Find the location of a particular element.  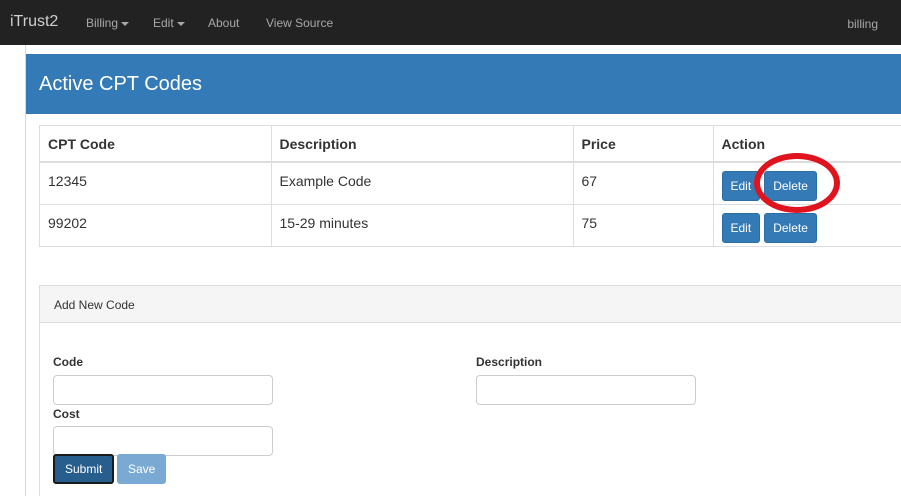

cell-price: 67 is located at coordinates (643, 182).